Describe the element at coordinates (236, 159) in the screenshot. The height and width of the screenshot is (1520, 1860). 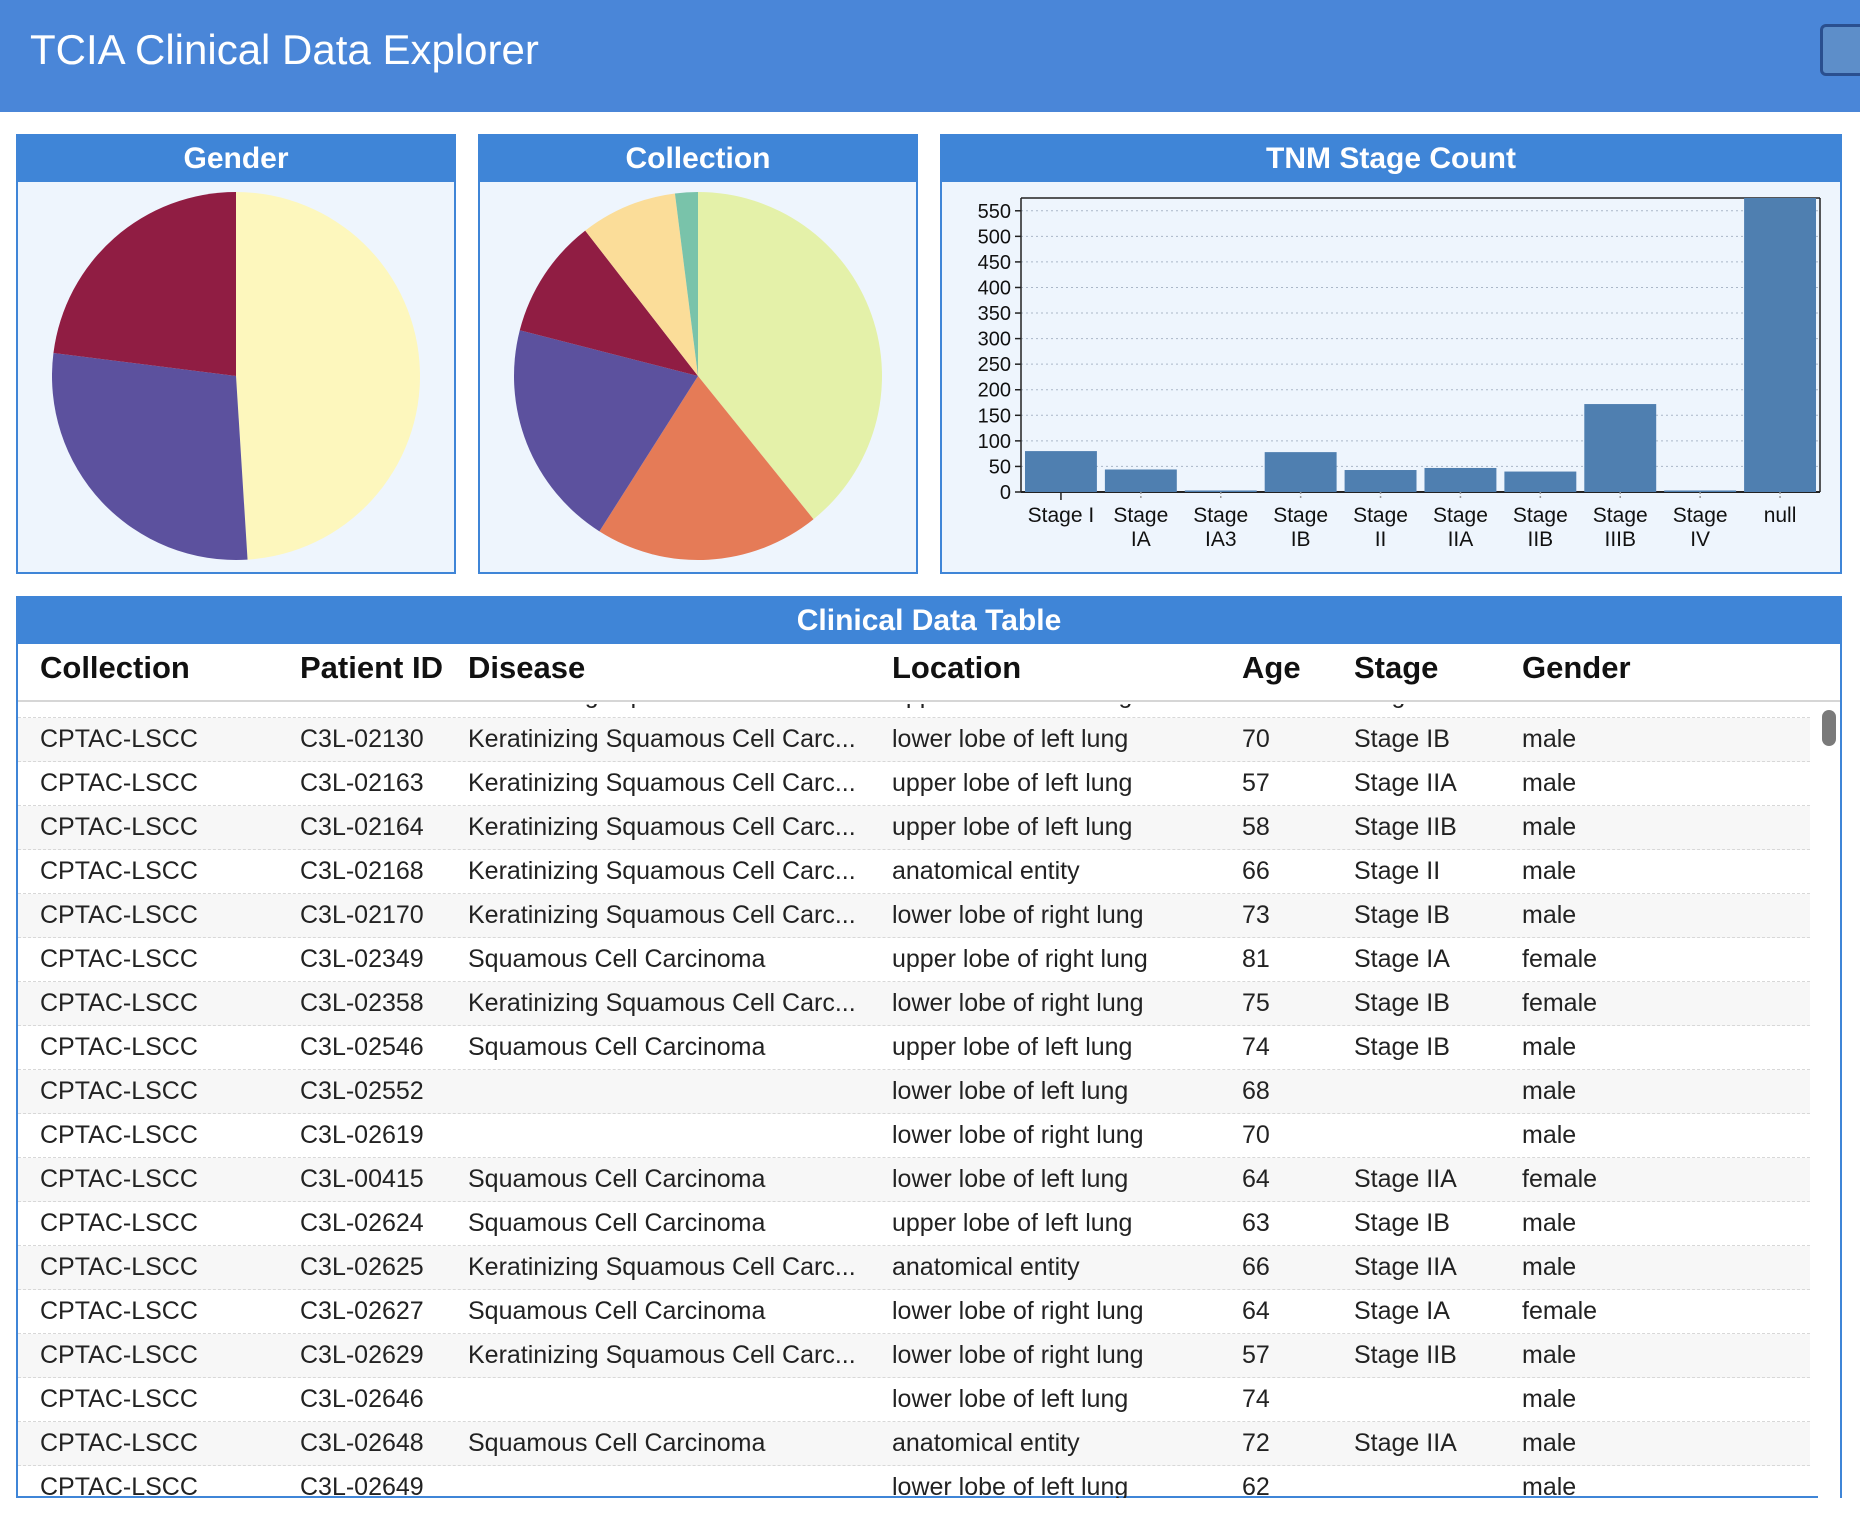
I see `gender-panel-title: Gender` at that location.